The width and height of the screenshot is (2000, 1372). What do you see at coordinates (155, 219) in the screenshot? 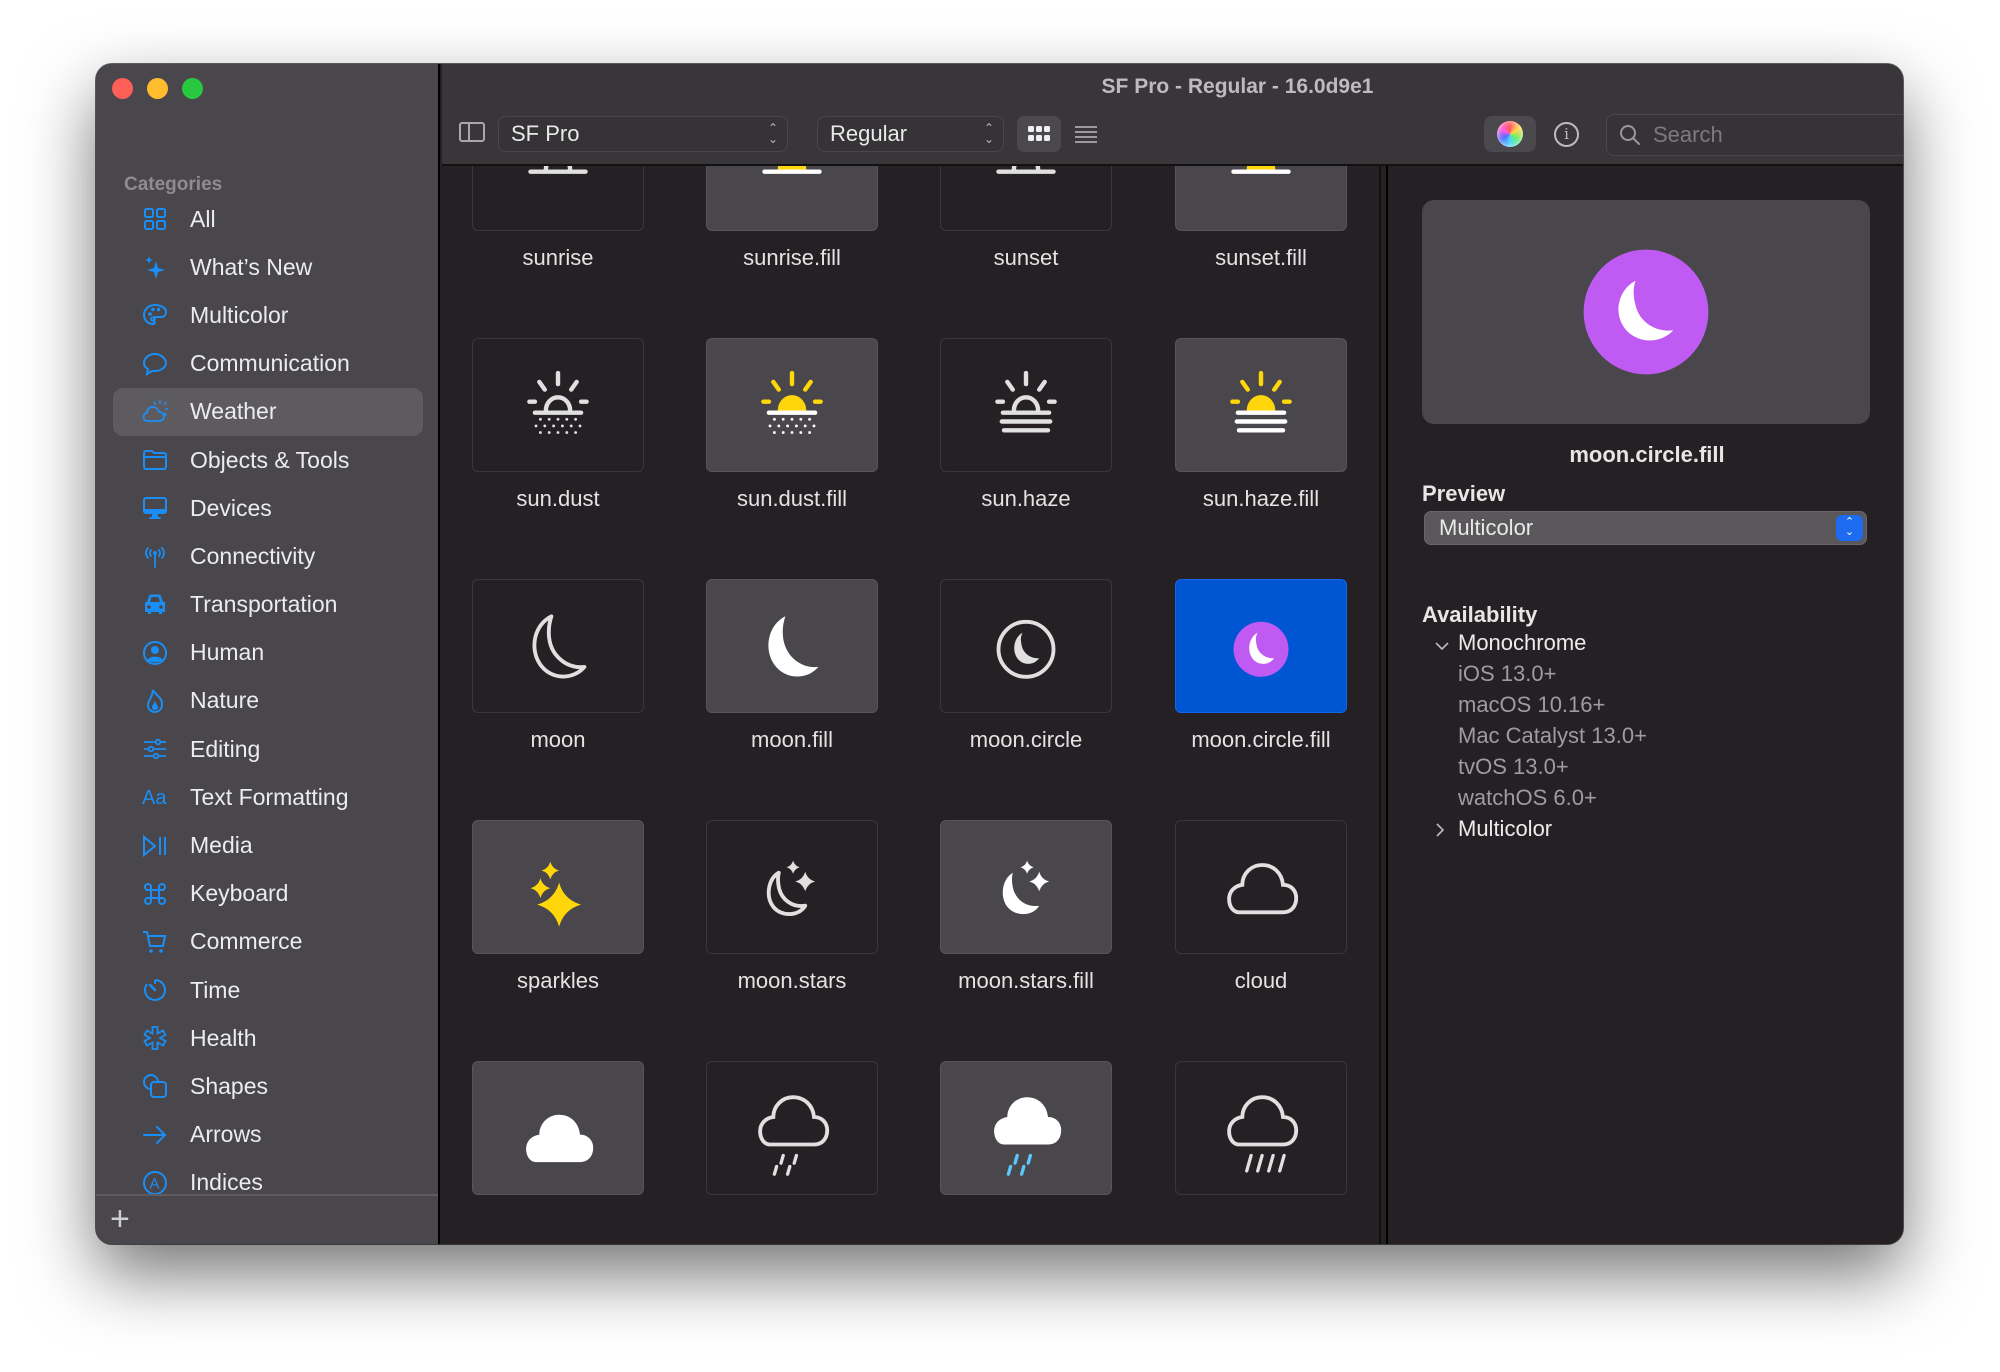
I see `square-grid-icon` at bounding box center [155, 219].